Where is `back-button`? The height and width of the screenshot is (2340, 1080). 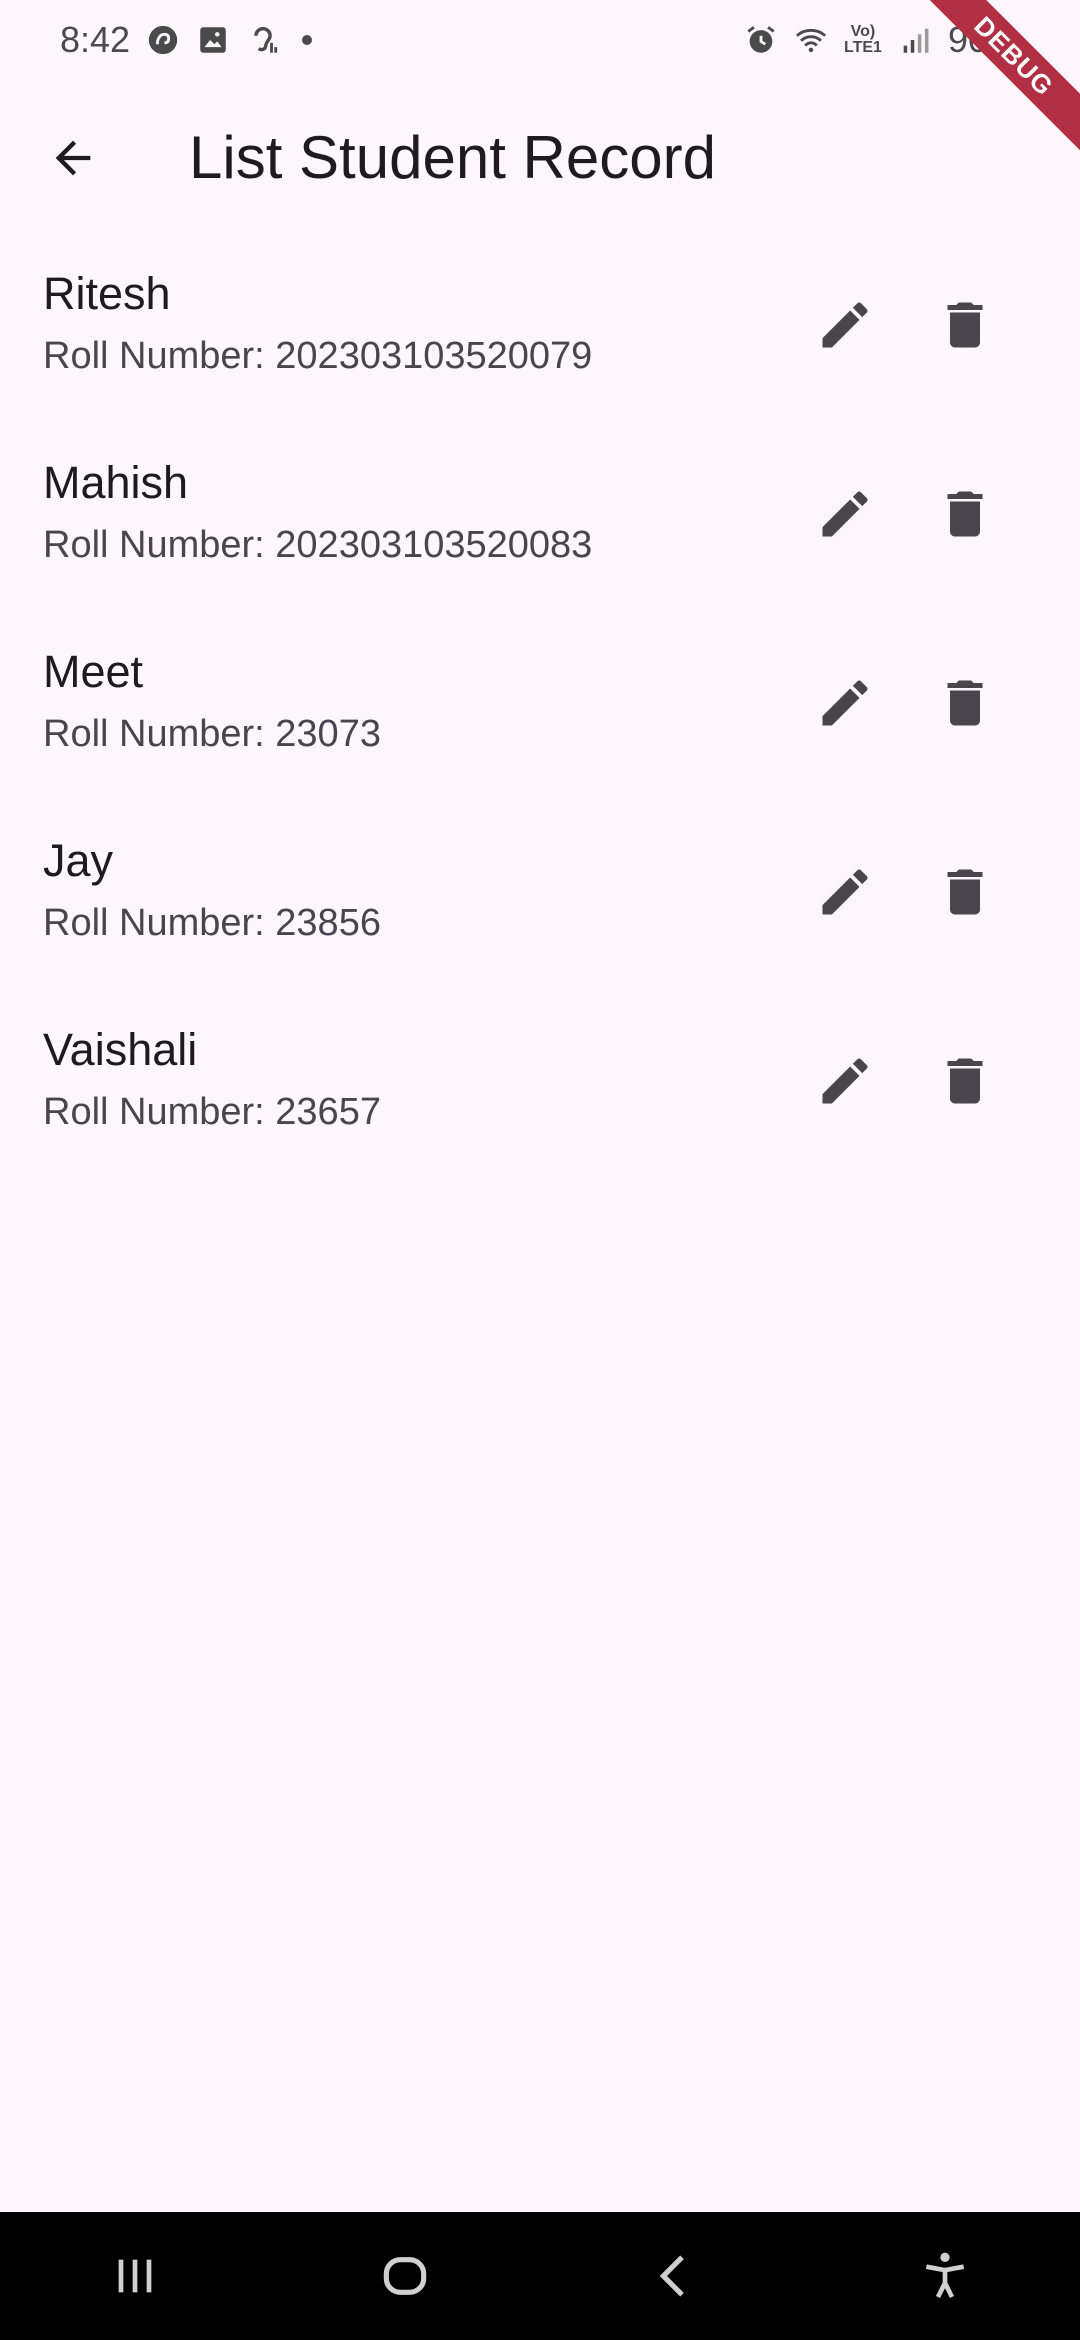 back-button is located at coordinates (73, 158).